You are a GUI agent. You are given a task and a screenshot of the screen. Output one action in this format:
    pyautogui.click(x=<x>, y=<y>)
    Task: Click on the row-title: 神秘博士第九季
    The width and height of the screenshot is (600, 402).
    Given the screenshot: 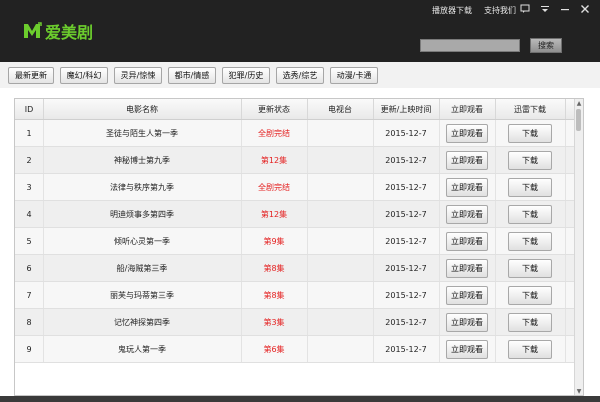 What is the action you would take?
    pyautogui.click(x=142, y=160)
    